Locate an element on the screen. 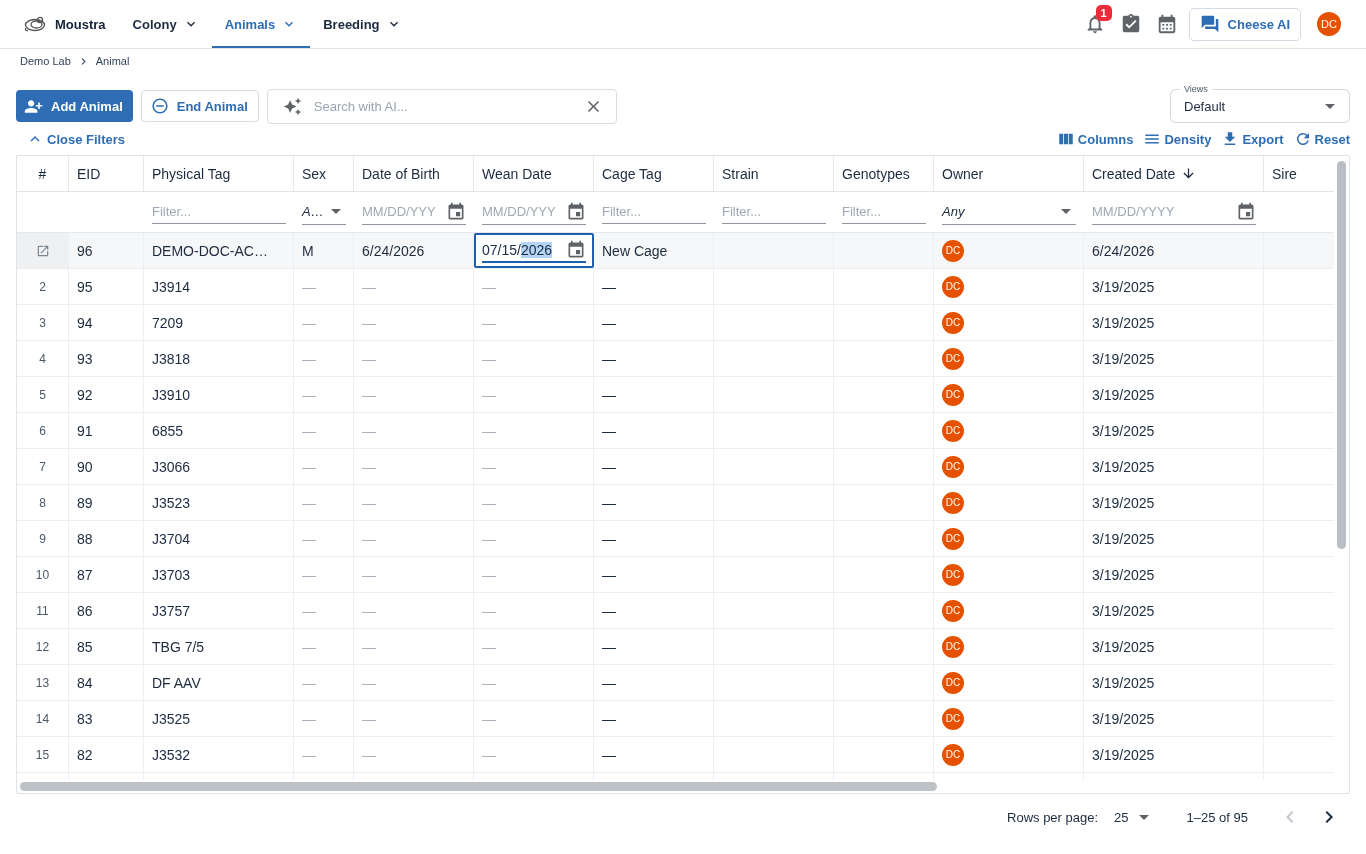  table-row: 15 82 J3532 — — — — DC 3/19/2025 is located at coordinates (675, 755).